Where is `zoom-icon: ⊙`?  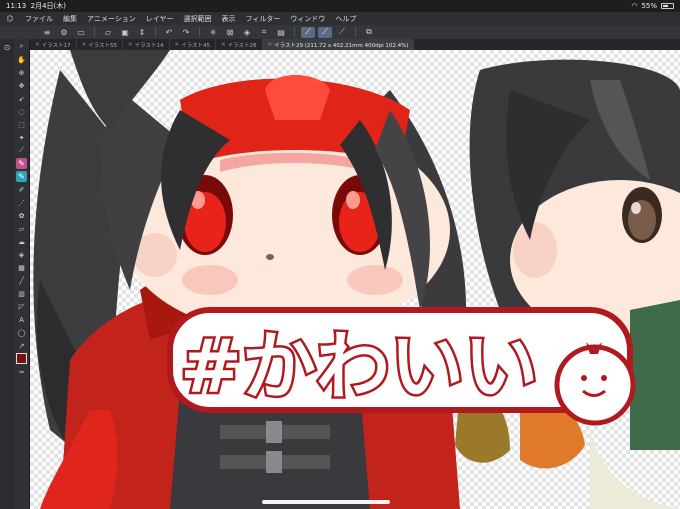
zoom-icon: ⊙ is located at coordinates (7, 47).